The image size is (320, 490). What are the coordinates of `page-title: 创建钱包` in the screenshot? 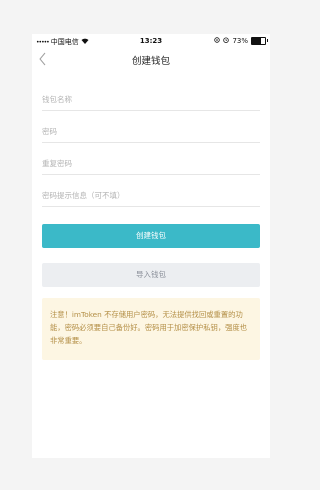 It's located at (150, 61).